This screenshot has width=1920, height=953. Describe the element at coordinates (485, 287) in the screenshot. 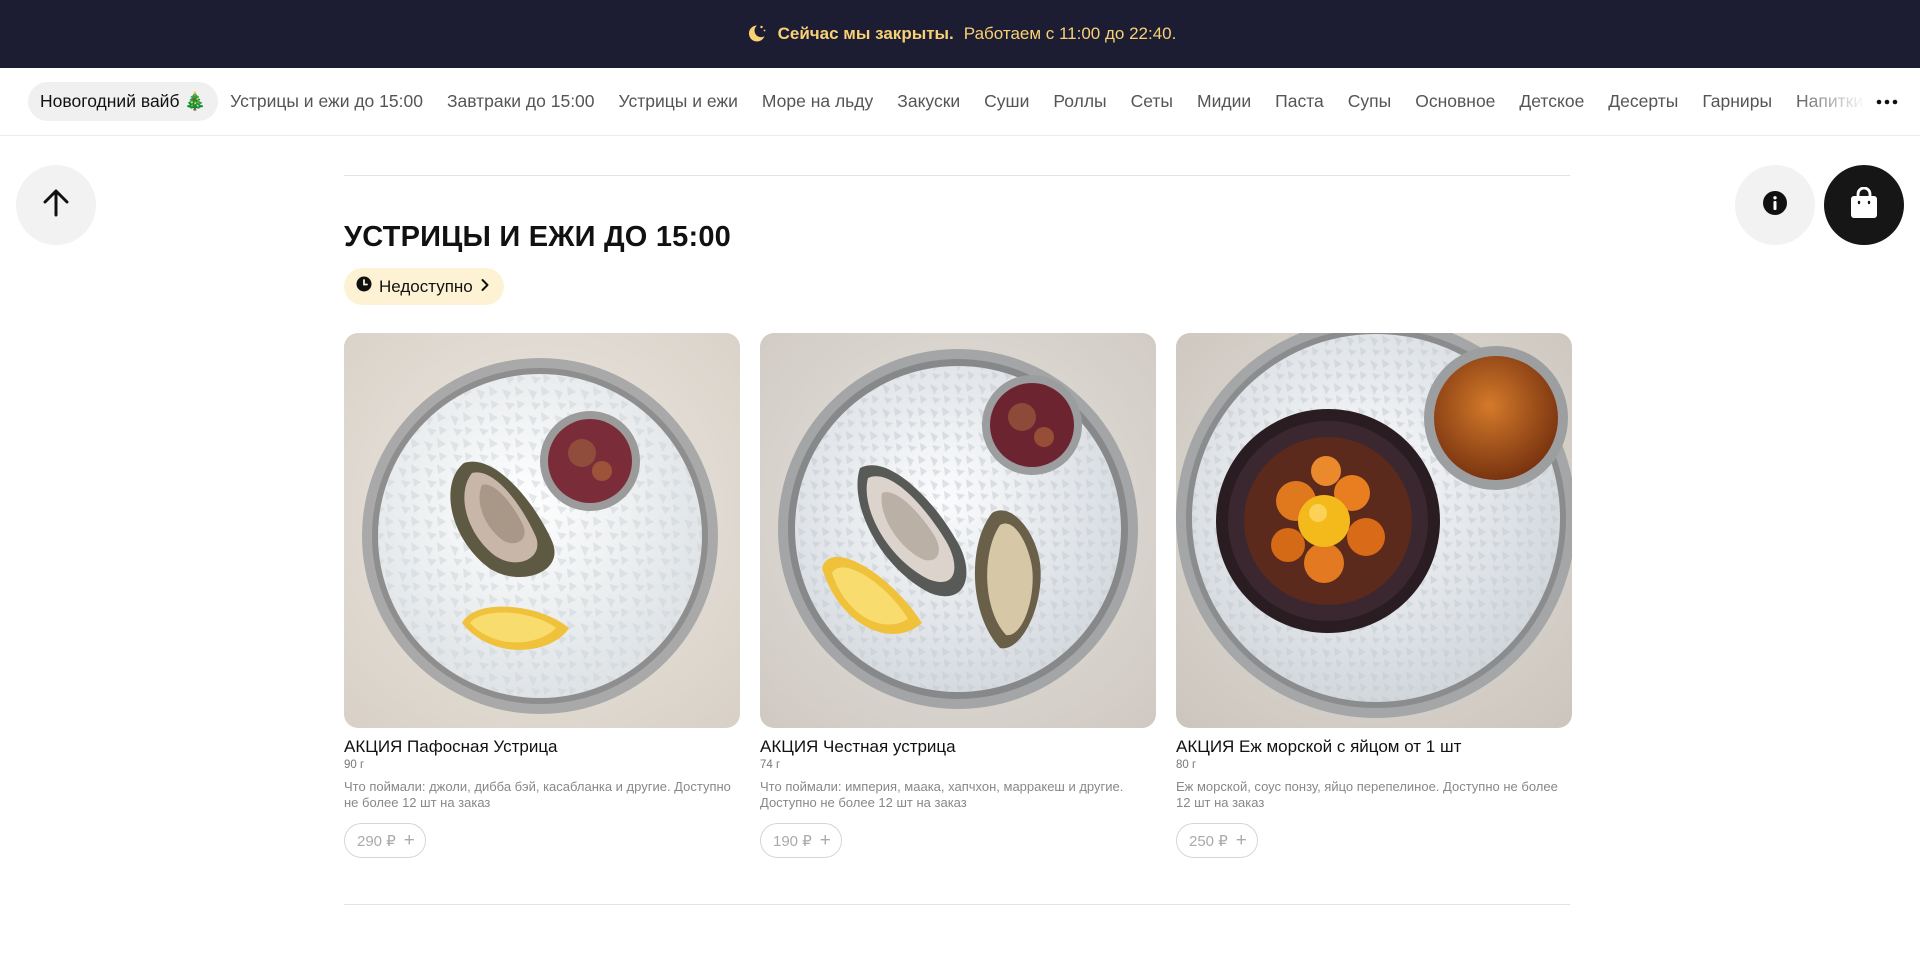

I see `chevron-right-icon` at that location.